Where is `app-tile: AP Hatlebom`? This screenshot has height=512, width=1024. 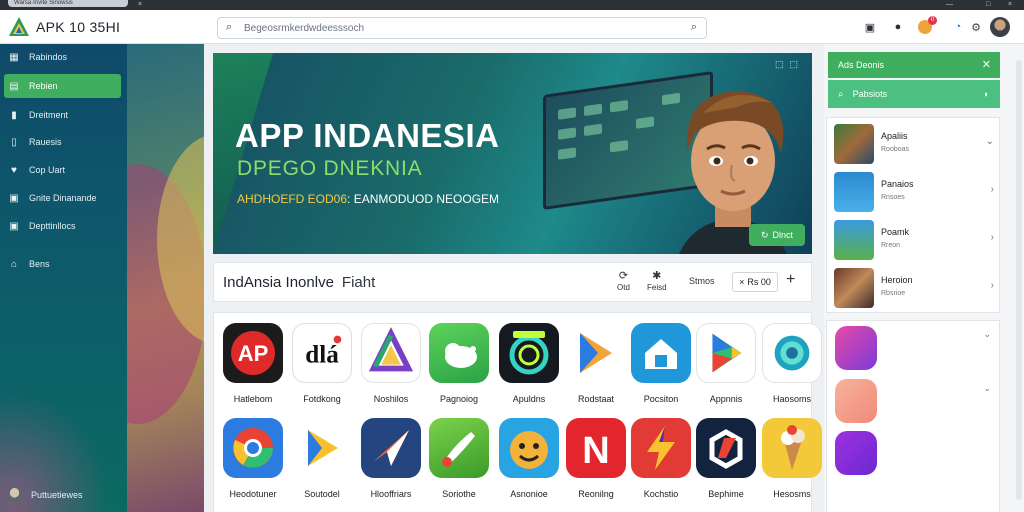 app-tile: AP Hatlebom is located at coordinates (252, 368).